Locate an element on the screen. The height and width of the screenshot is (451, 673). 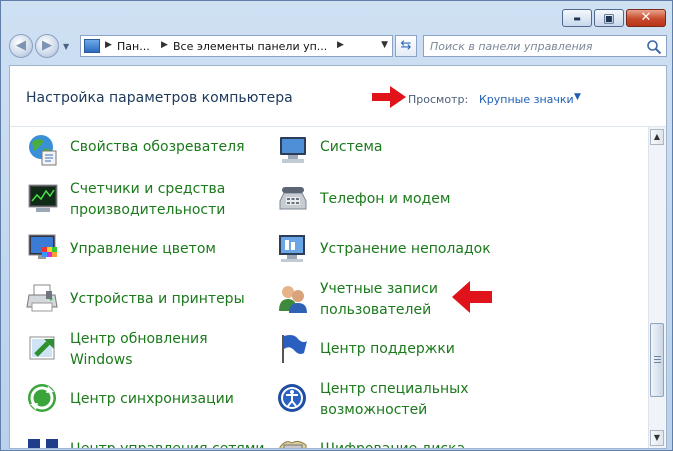
item-label: возможностей is located at coordinates (374, 410).